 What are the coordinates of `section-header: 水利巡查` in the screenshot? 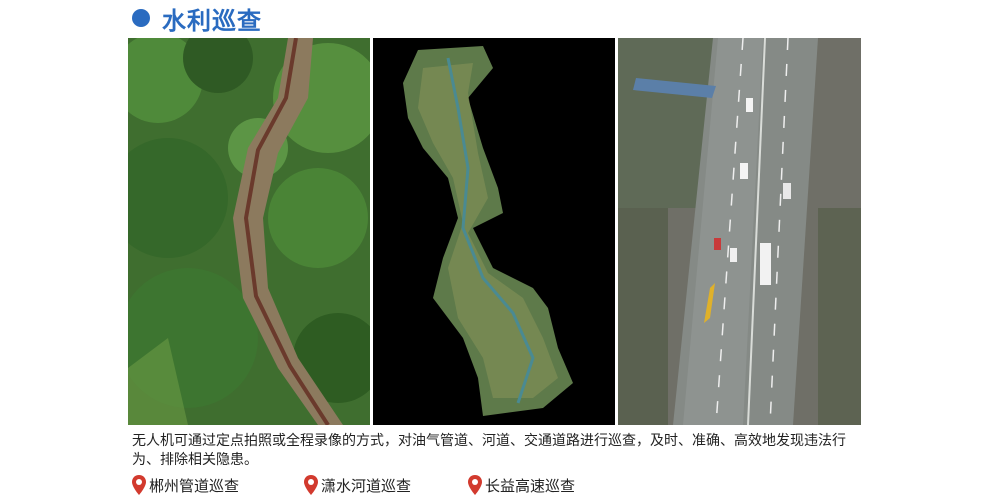 It's located at (197, 19).